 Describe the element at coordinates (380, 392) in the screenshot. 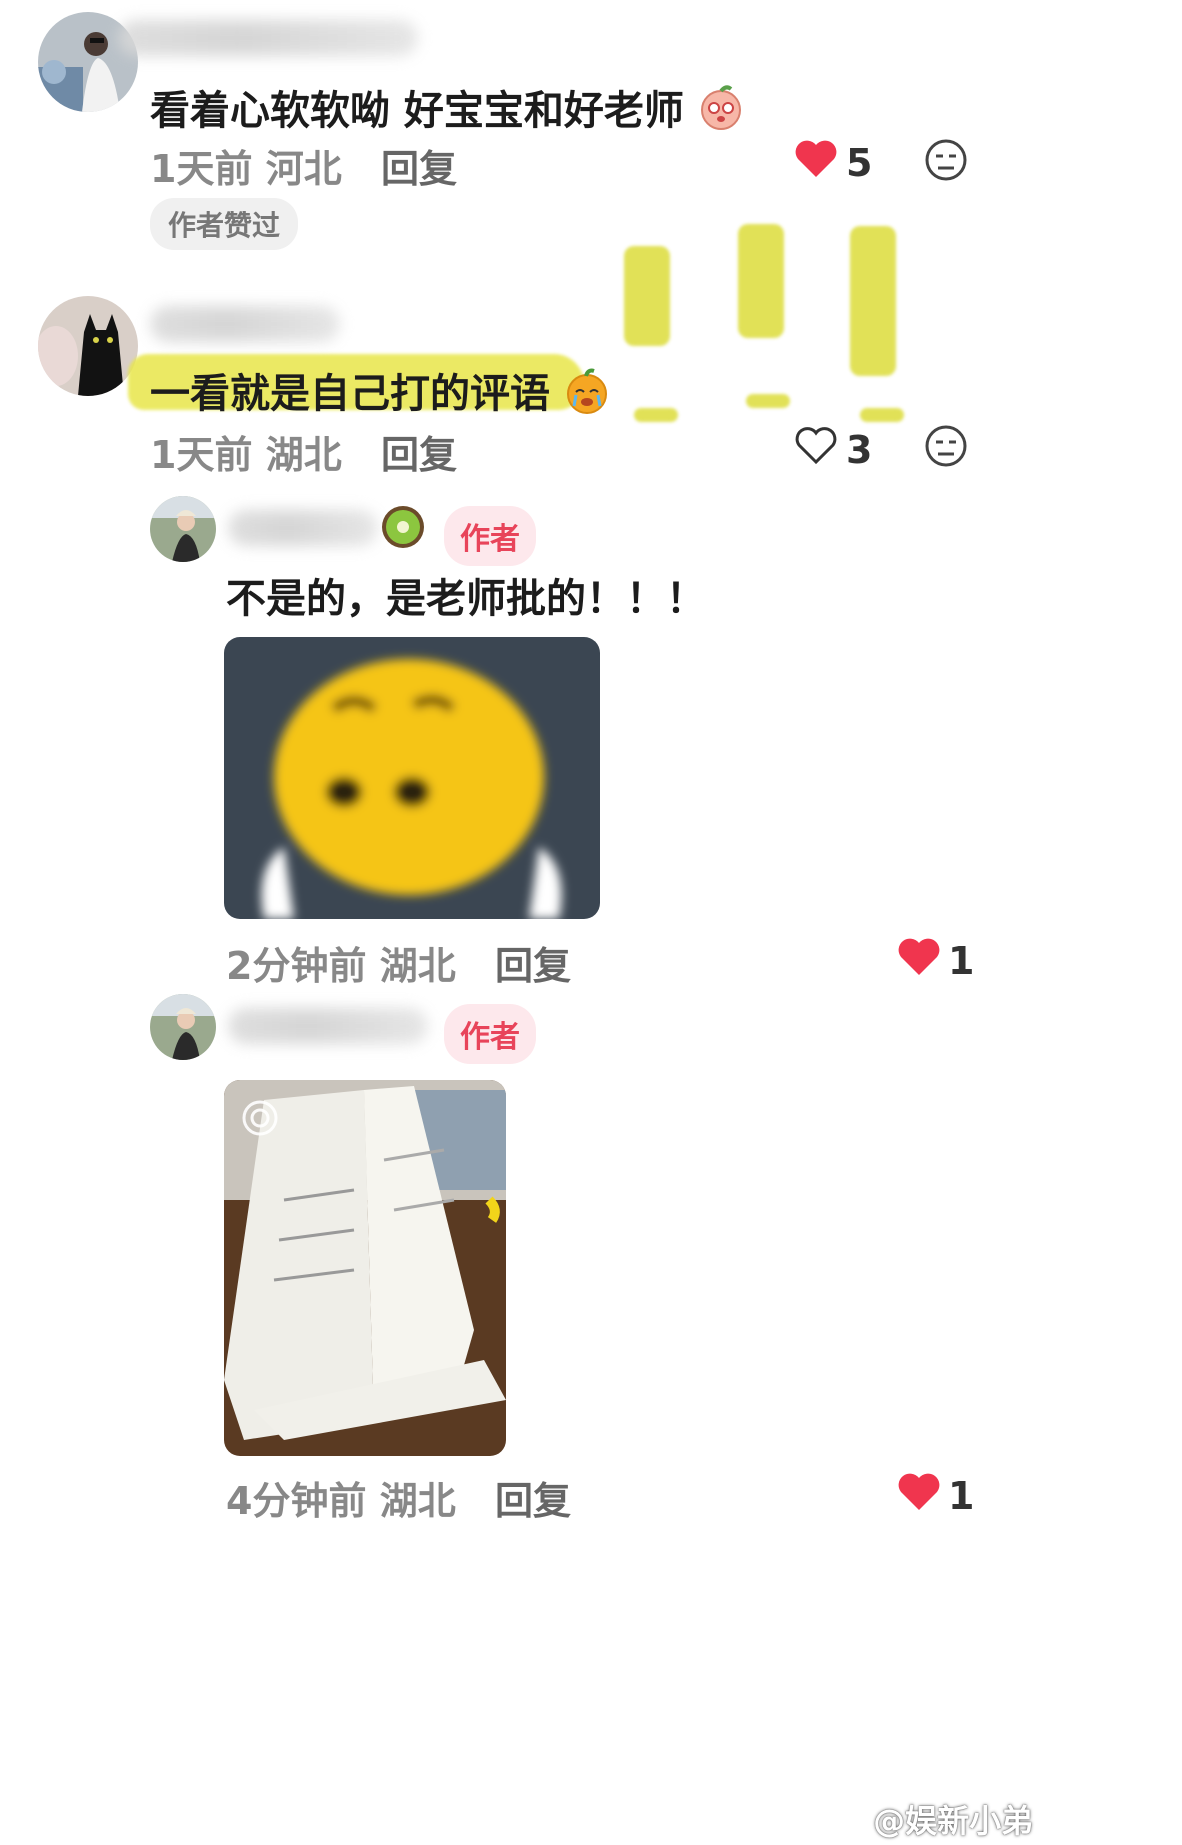

I see `comment-text: 一看就是自己打的评语` at that location.